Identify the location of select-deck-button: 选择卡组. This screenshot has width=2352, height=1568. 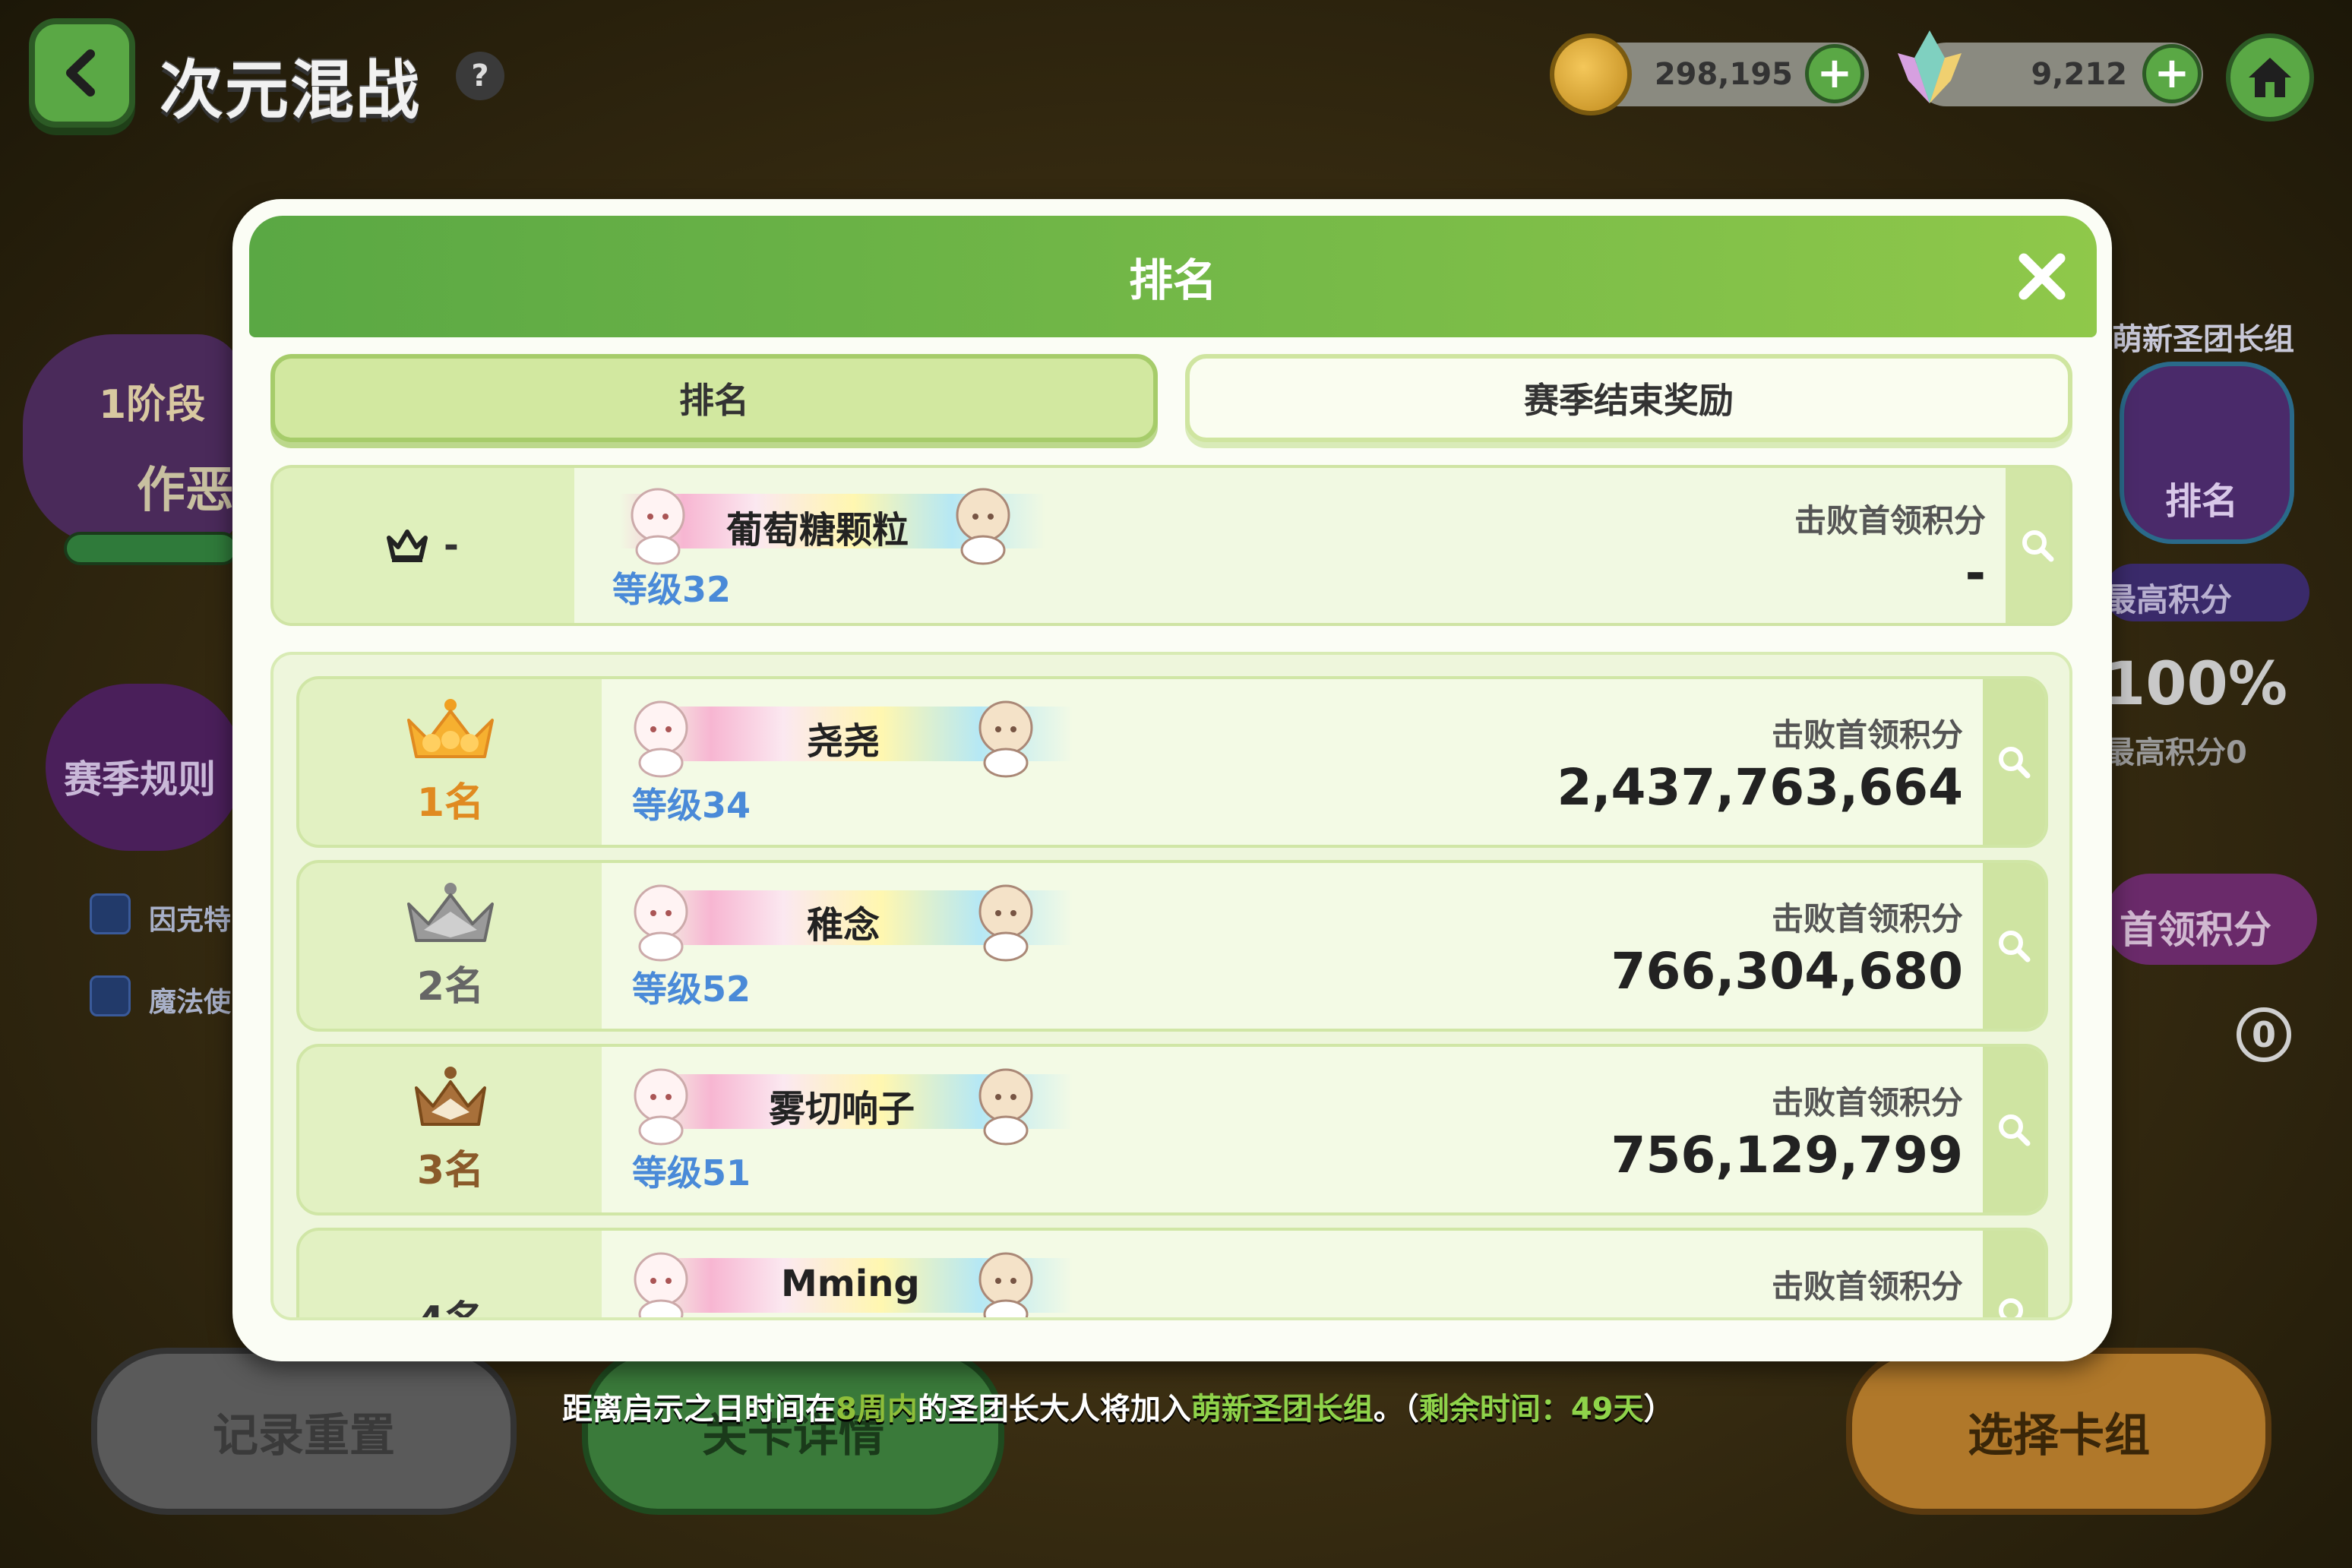
(2058, 1431).